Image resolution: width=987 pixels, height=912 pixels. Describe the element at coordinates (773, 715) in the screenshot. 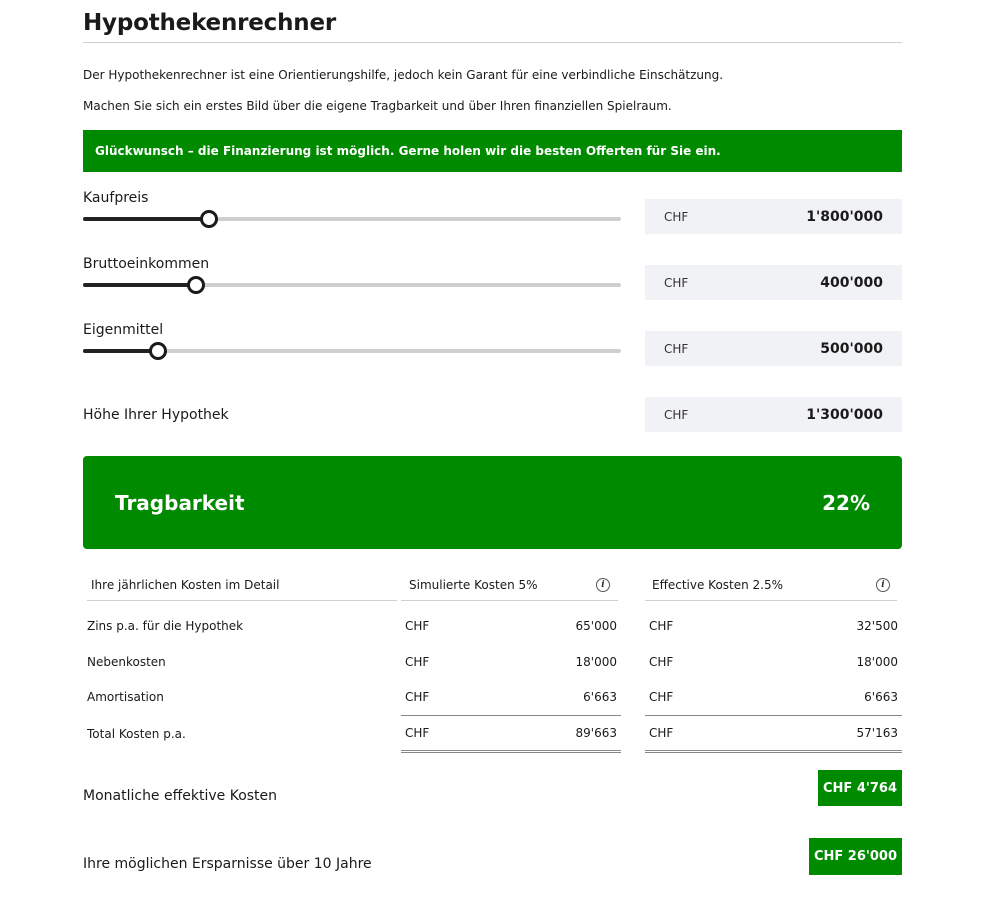

I see `effective-sum-divider` at that location.